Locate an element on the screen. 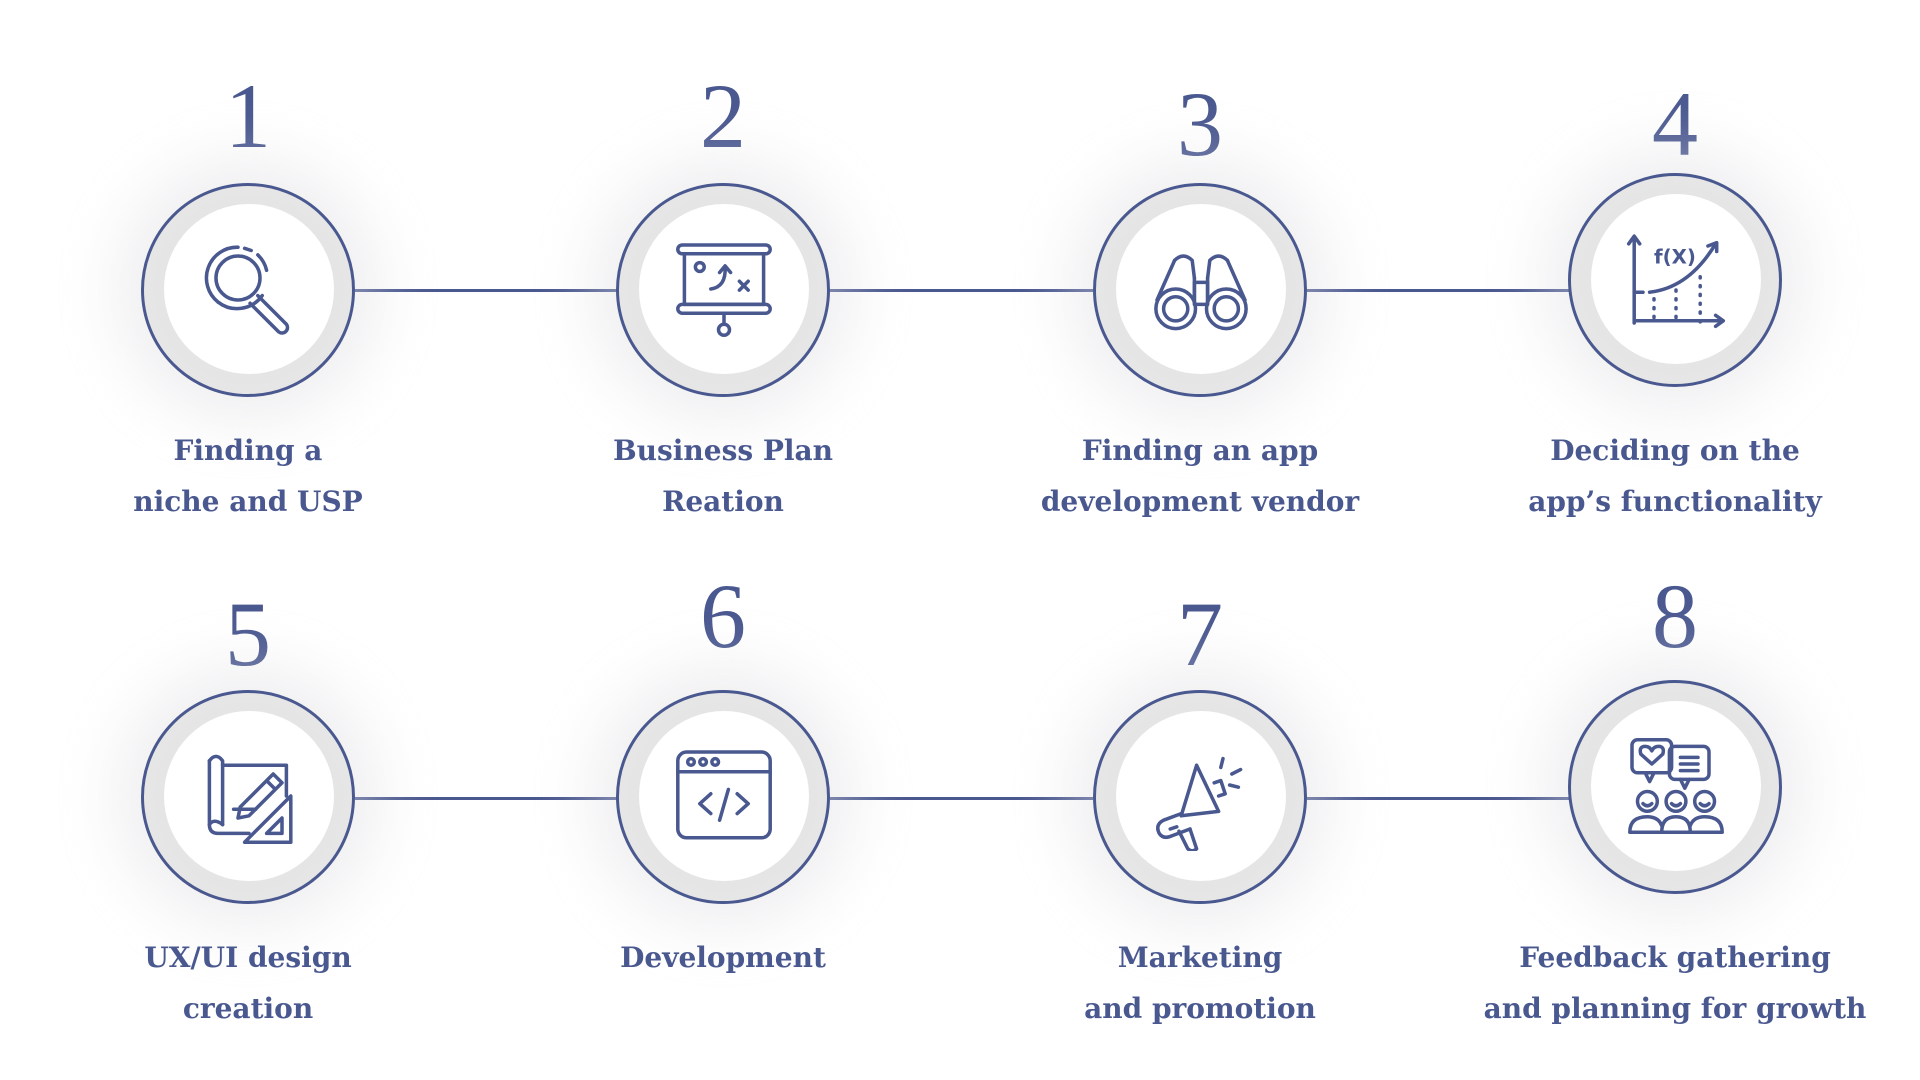 The height and width of the screenshot is (1080, 1920). step-number: 1 is located at coordinates (248, 116).